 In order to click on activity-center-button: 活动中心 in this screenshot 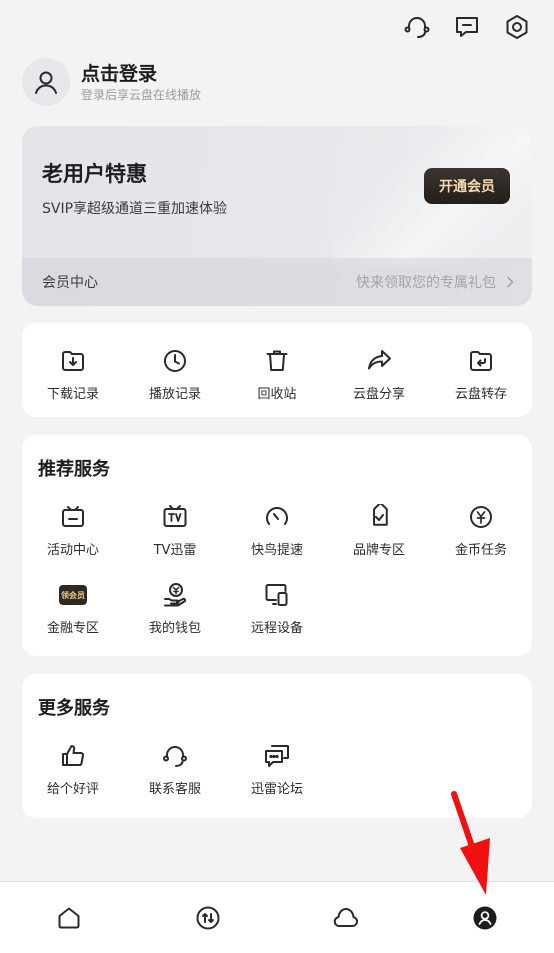, I will do `click(73, 530)`.